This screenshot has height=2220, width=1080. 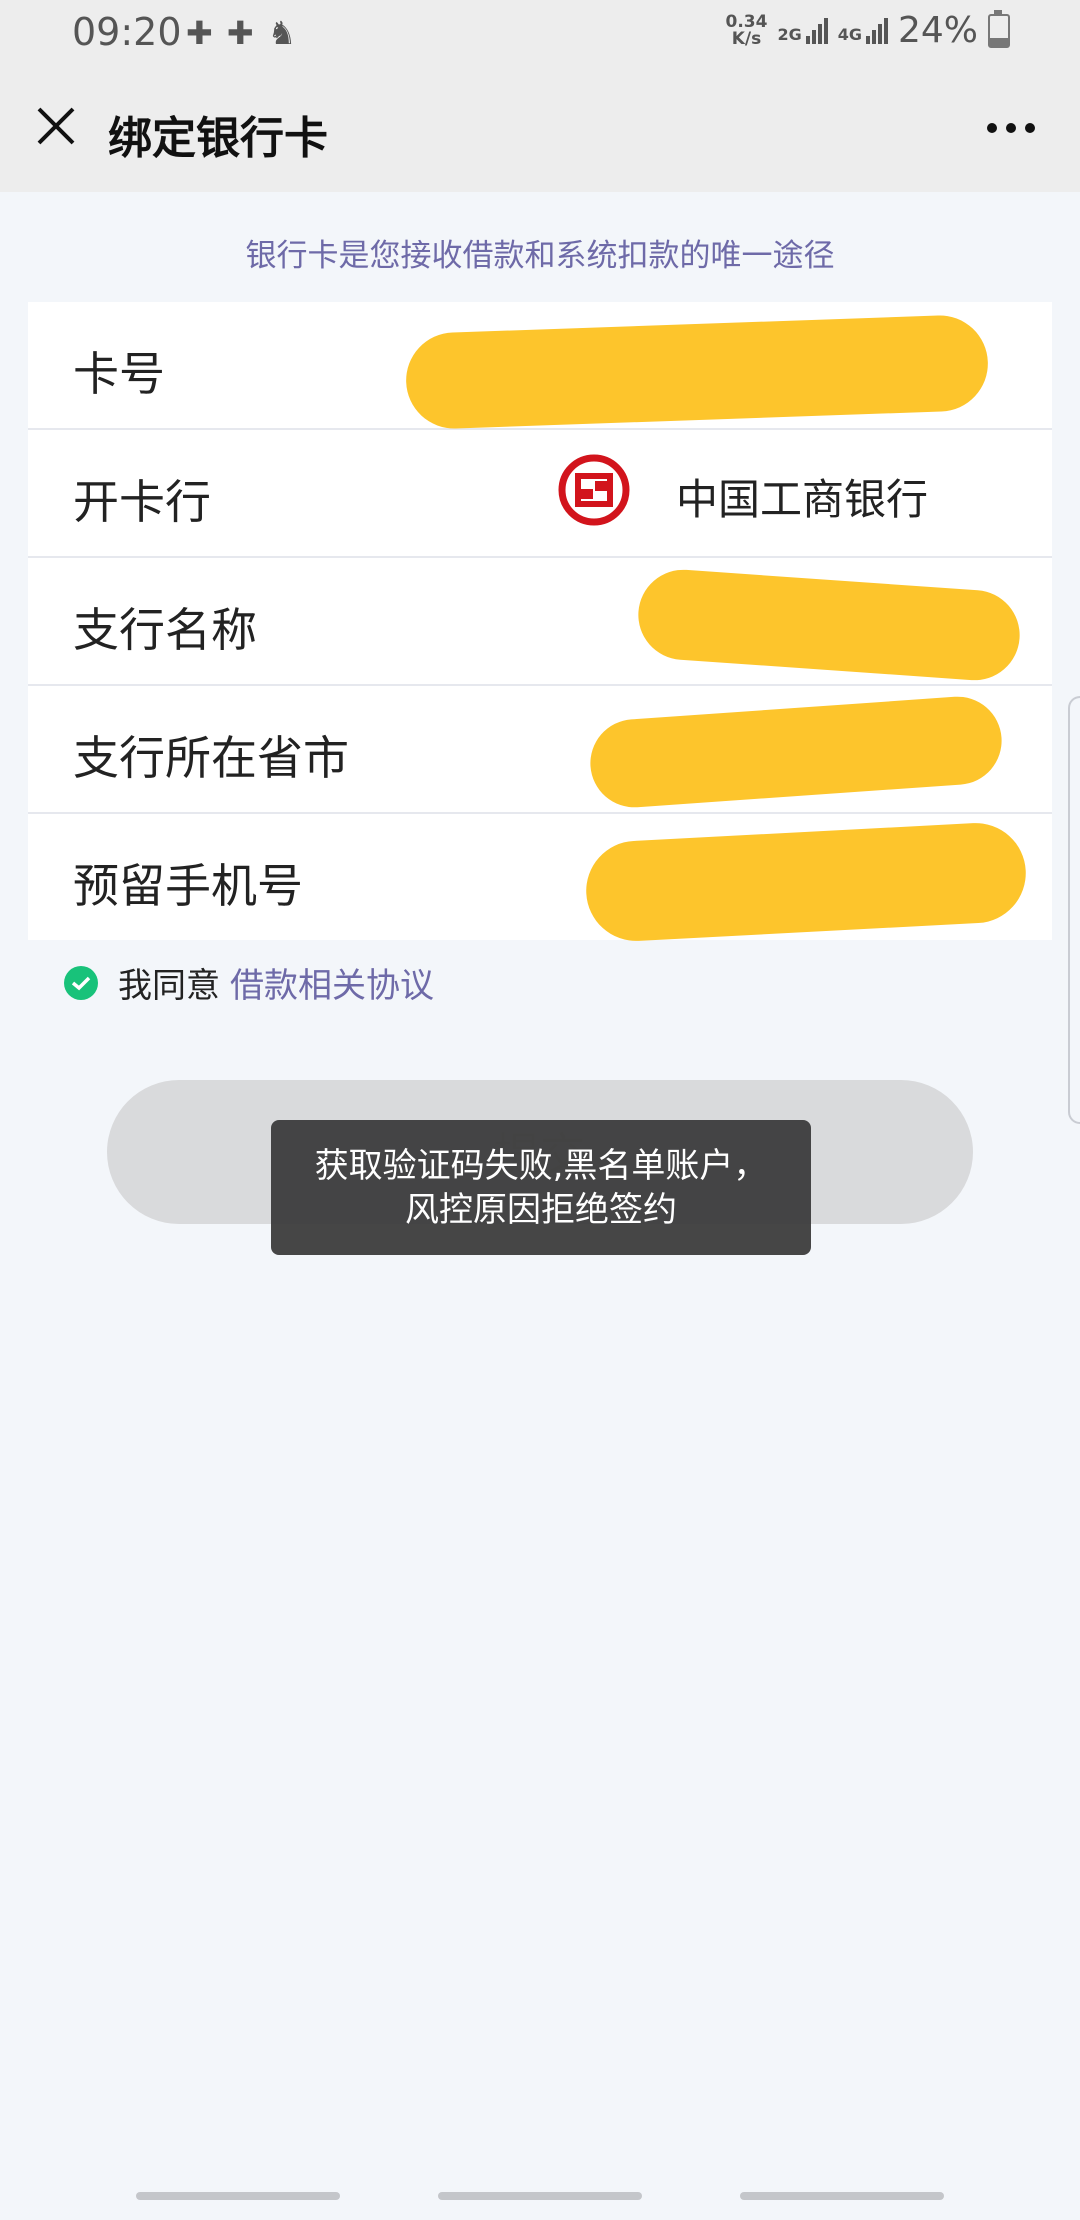 What do you see at coordinates (142, 502) in the screenshot?
I see `issuing-bank-label: 开卡行` at bounding box center [142, 502].